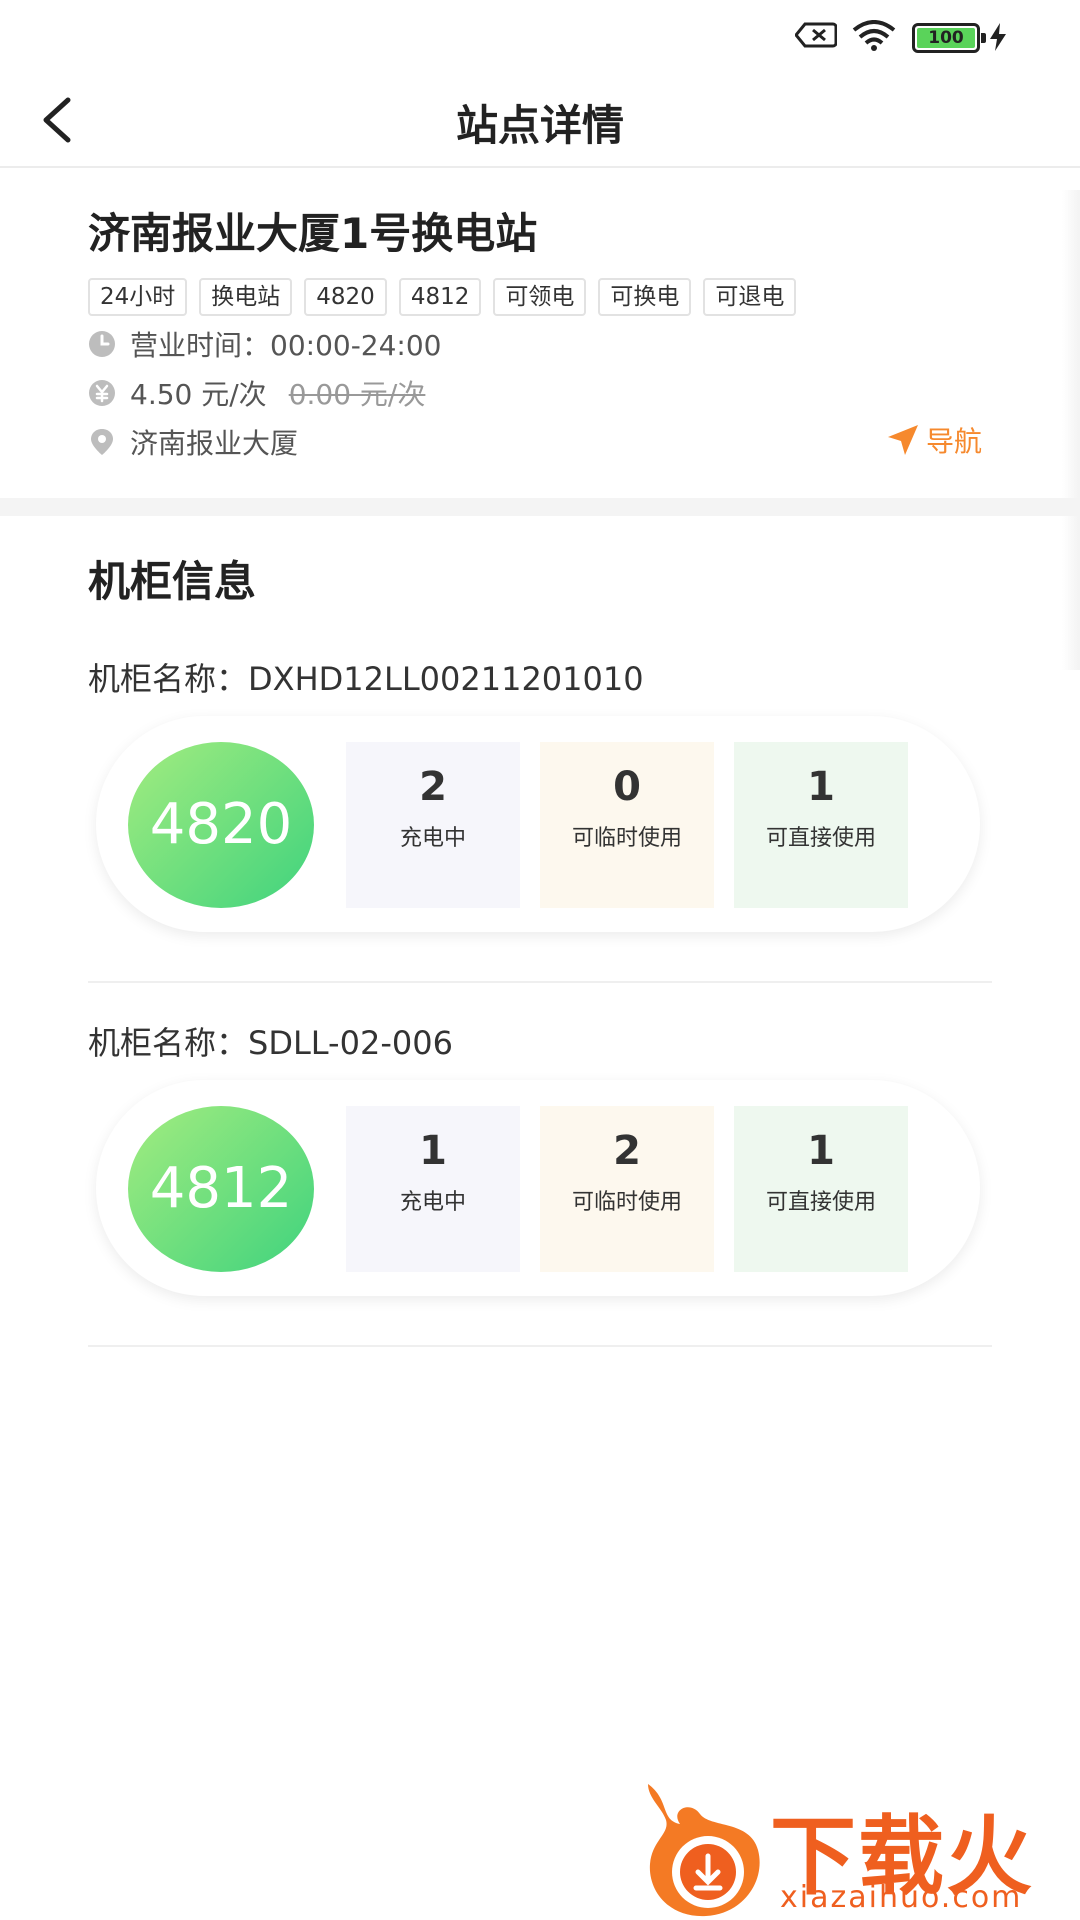 The width and height of the screenshot is (1080, 1920). I want to click on watermark-url: xiazaihuo.com, so click(901, 1897).